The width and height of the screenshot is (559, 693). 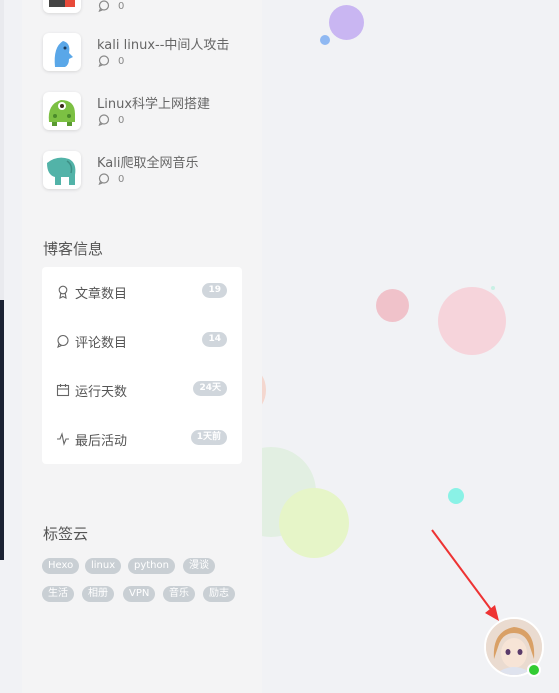 I want to click on info-row-comment-count: 评论数目 14, so click(x=142, y=341).